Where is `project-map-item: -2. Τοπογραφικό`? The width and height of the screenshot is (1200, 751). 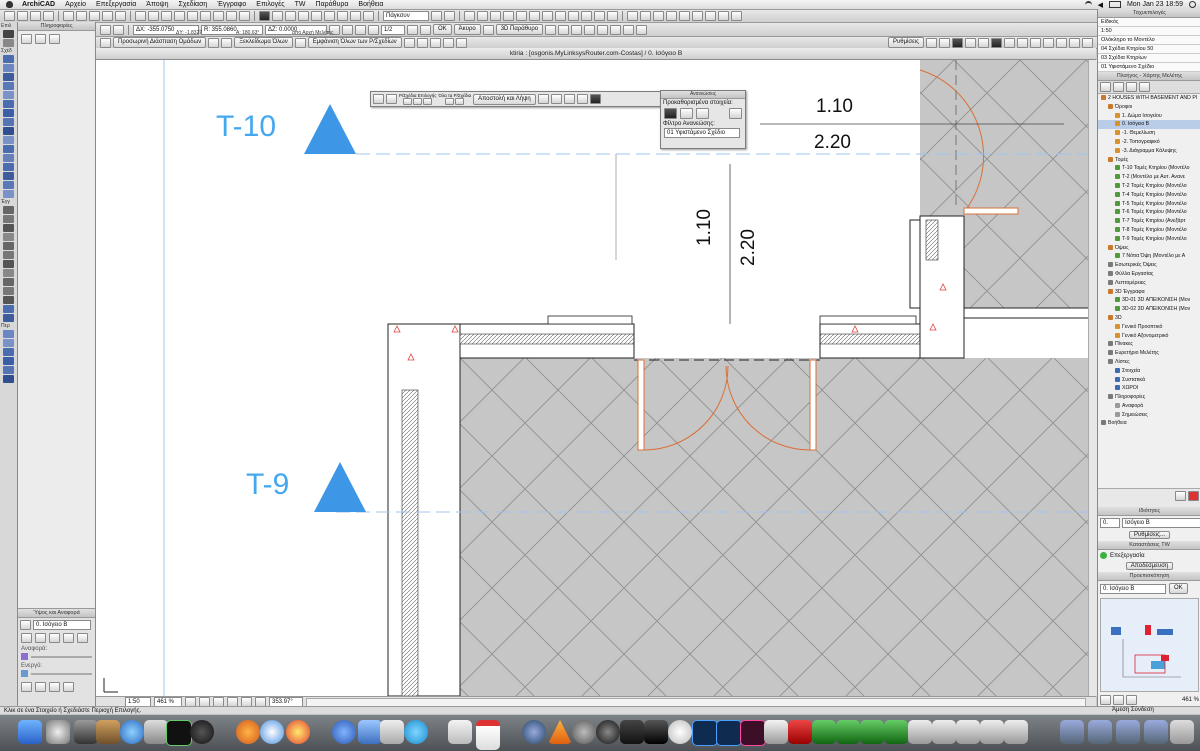 project-map-item: -2. Τοπογραφικό is located at coordinates (1149, 142).